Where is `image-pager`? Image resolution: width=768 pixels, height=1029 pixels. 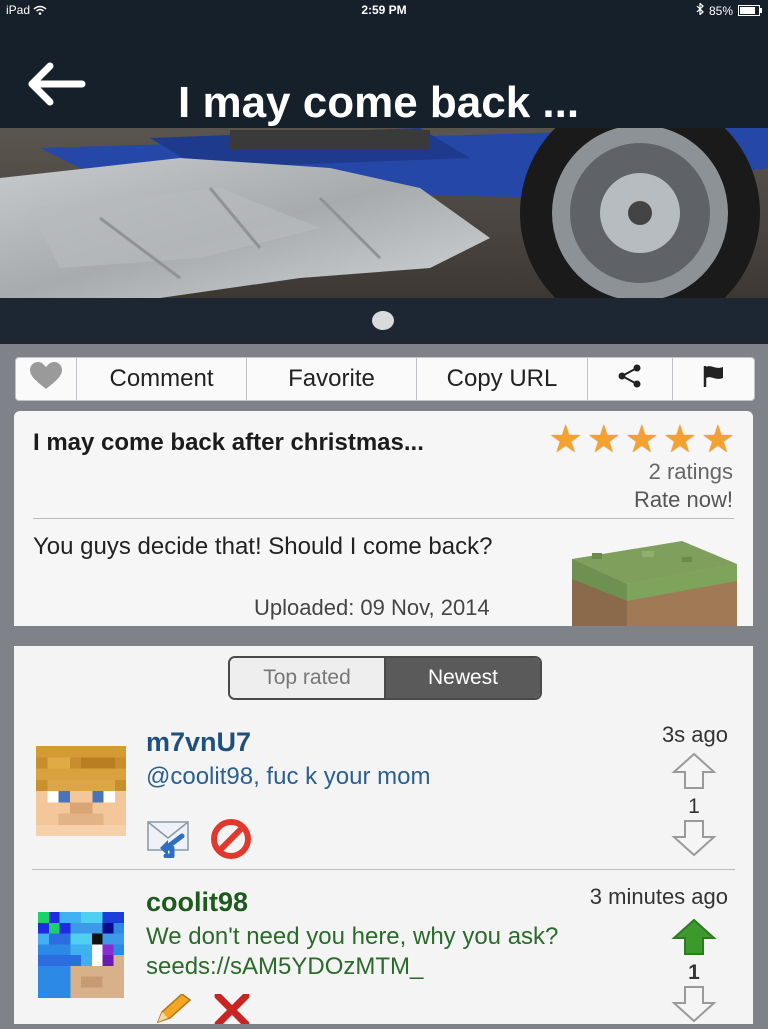 image-pager is located at coordinates (384, 321).